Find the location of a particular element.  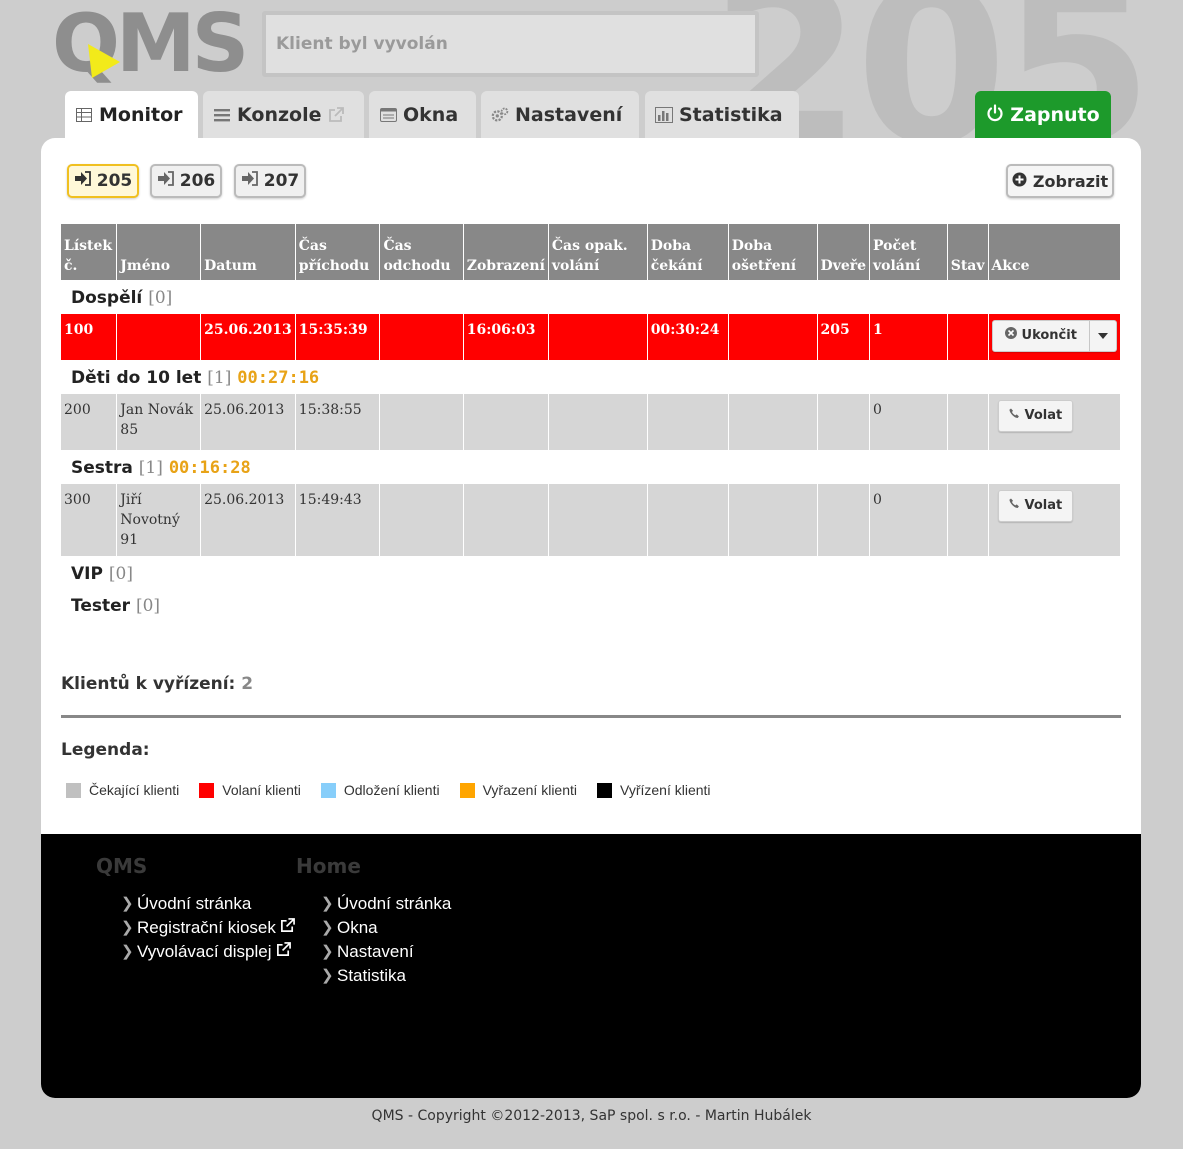

group-wait-time: 00:16:28 is located at coordinates (209, 468).